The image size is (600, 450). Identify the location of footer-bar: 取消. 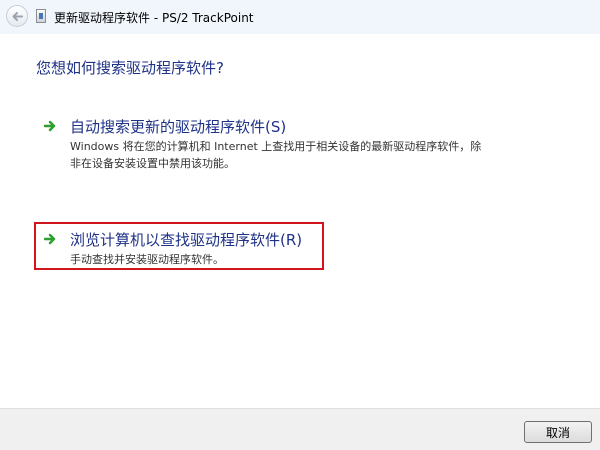
(300, 429).